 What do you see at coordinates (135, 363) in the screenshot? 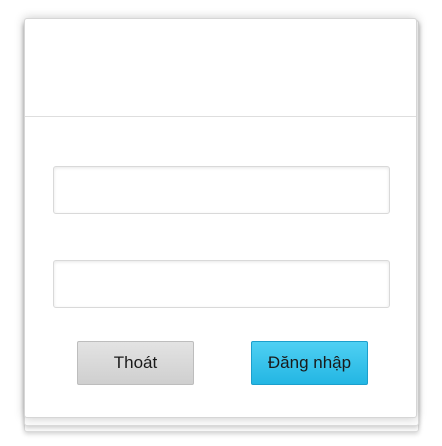
I see `exit-button: Thoát` at bounding box center [135, 363].